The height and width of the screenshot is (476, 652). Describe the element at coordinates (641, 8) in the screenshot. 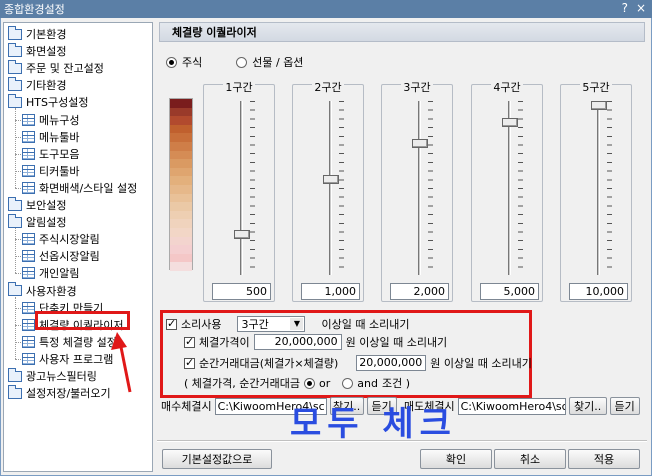

I see `close-icon: ×` at that location.